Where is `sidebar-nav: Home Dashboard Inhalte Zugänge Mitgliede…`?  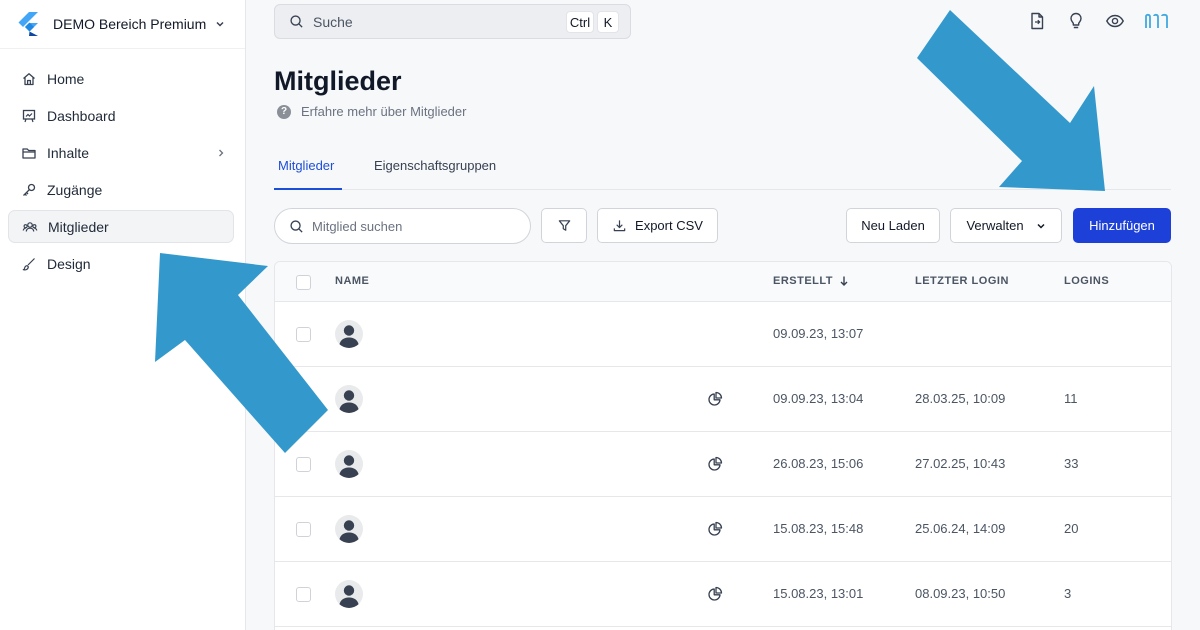
sidebar-nav: Home Dashboard Inhalte Zugänge Mitgliede… is located at coordinates (122, 164).